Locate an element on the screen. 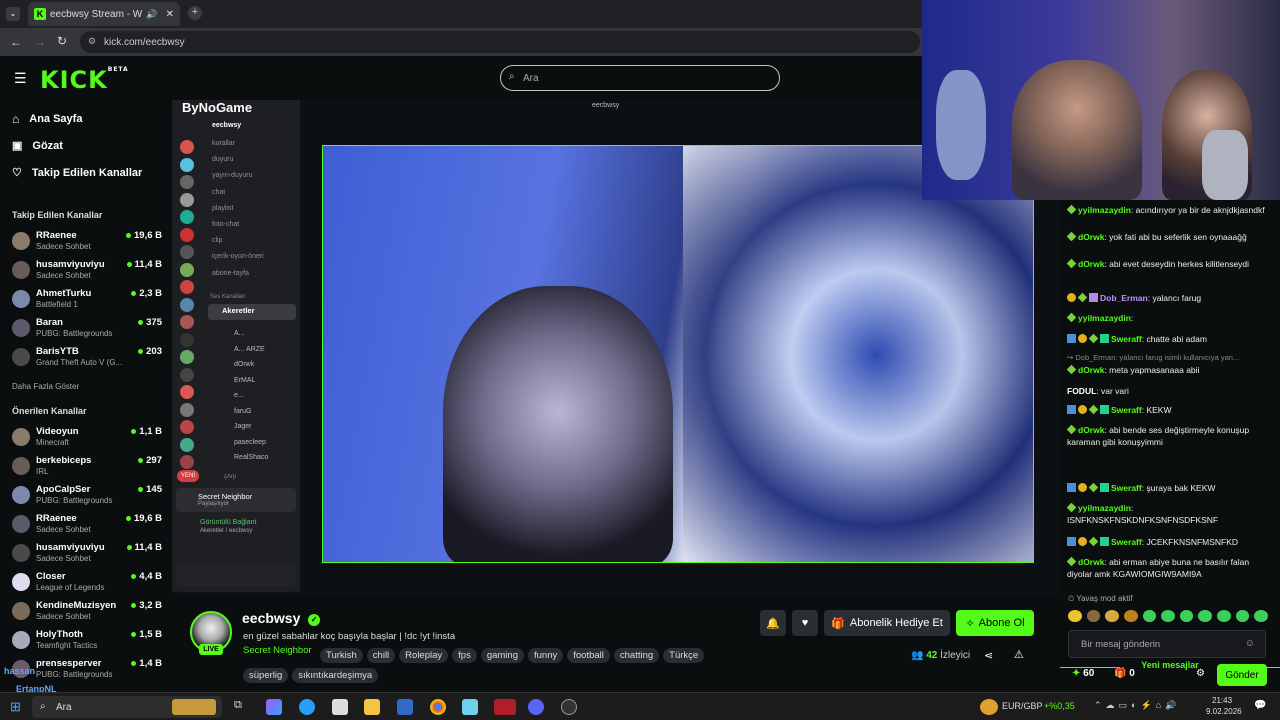 The width and height of the screenshot is (1280, 720). channel-category: PUBG: Battlegrounds is located at coordinates (74, 500).